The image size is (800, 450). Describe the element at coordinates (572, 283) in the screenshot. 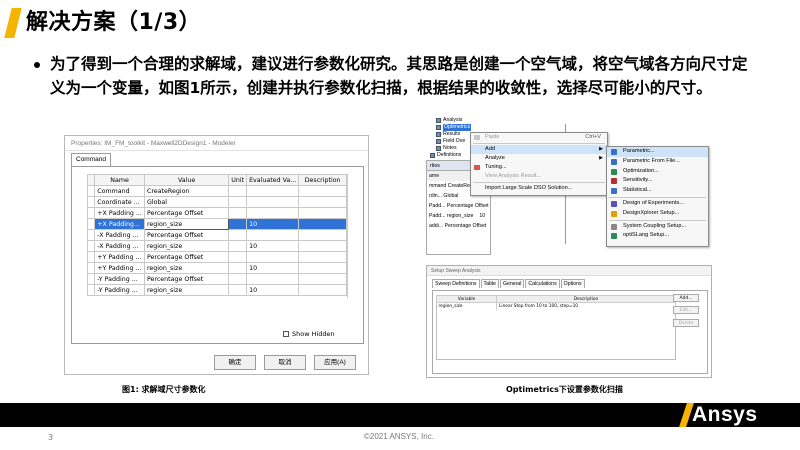

I see `tab-options: Options` at that location.